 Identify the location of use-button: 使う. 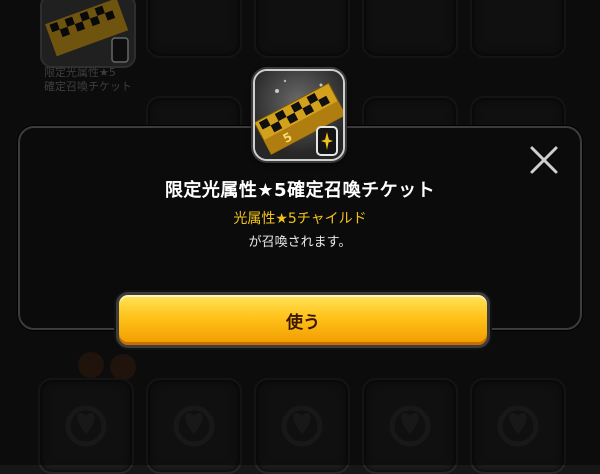
(303, 320).